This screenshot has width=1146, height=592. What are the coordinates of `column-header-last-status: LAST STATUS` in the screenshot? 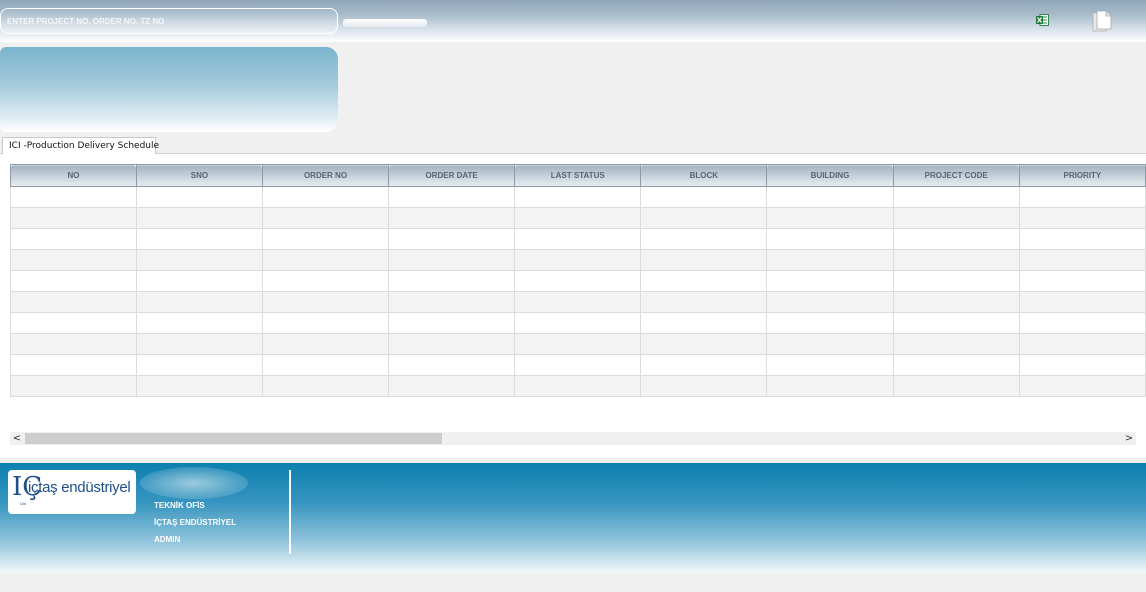 It's located at (578, 175).